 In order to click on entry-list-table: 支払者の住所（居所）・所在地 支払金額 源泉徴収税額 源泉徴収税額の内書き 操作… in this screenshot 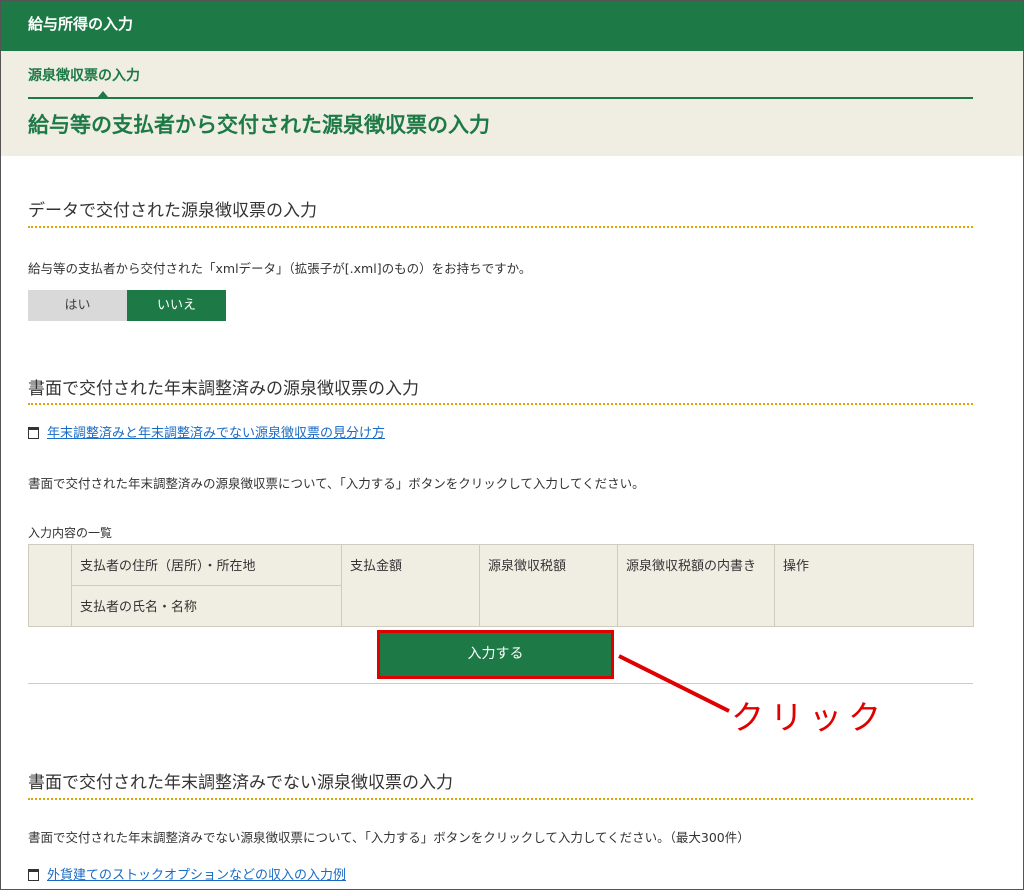, I will do `click(501, 585)`.